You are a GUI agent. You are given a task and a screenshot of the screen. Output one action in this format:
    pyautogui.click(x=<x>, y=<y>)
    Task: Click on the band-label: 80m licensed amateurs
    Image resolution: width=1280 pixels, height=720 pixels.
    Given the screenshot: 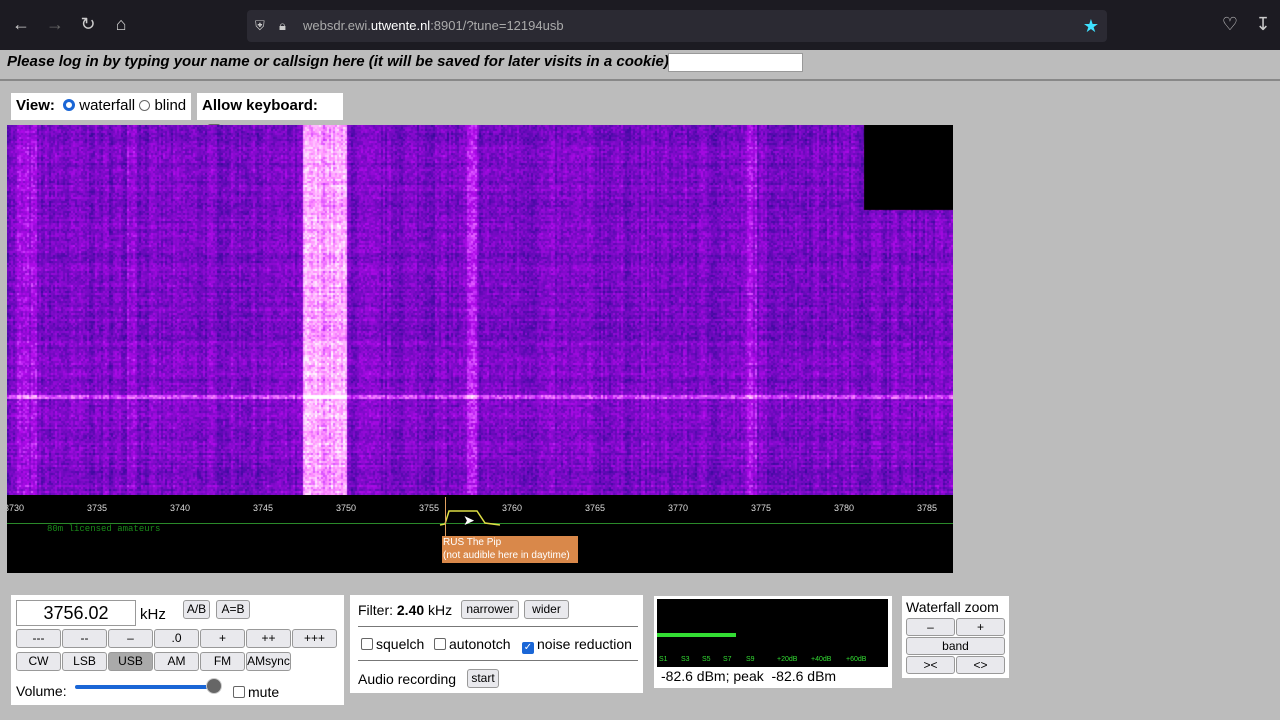 What is the action you would take?
    pyautogui.click(x=104, y=529)
    